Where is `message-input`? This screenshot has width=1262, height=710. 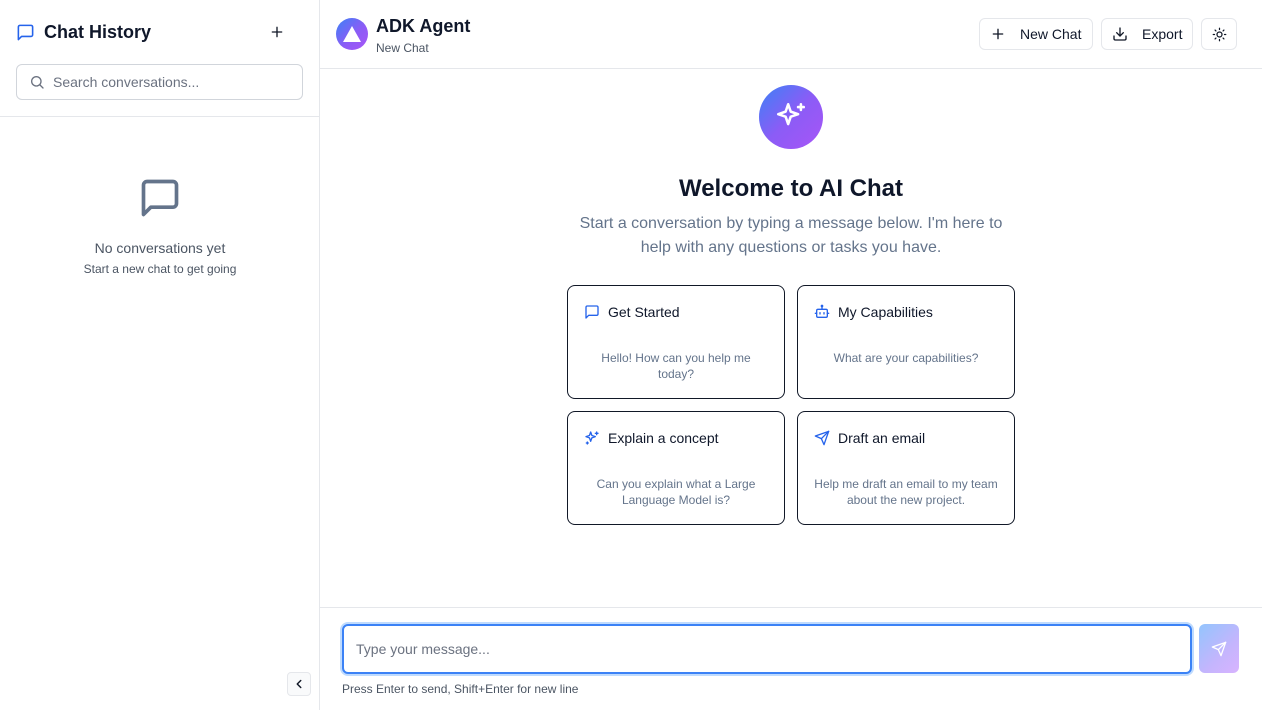 message-input is located at coordinates (767, 649).